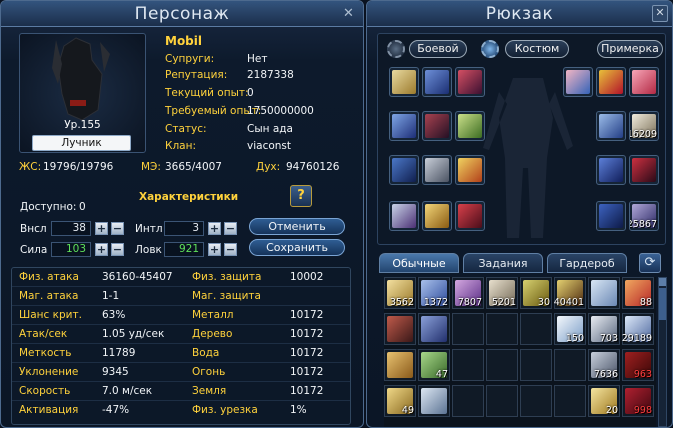  Describe the element at coordinates (434, 365) in the screenshot. I see `inventory-cell: 47` at that location.